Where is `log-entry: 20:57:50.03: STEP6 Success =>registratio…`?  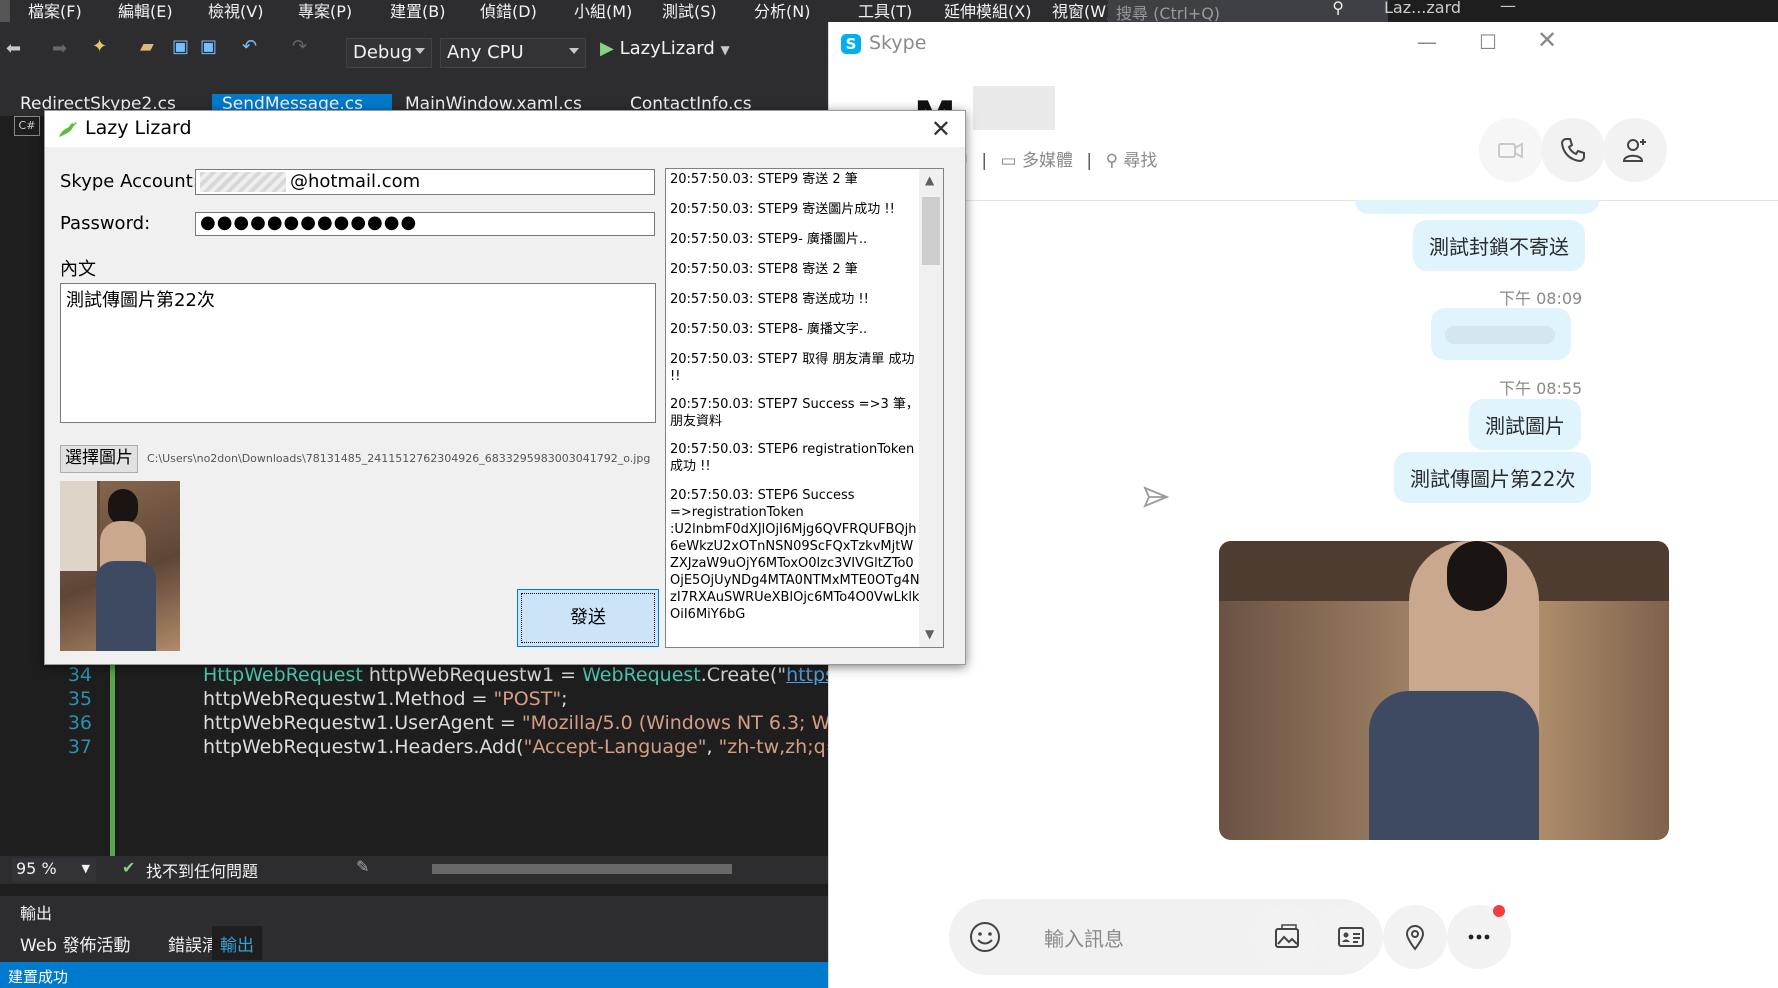 log-entry: 20:57:50.03: STEP6 Success =>registratio… is located at coordinates (796, 555).